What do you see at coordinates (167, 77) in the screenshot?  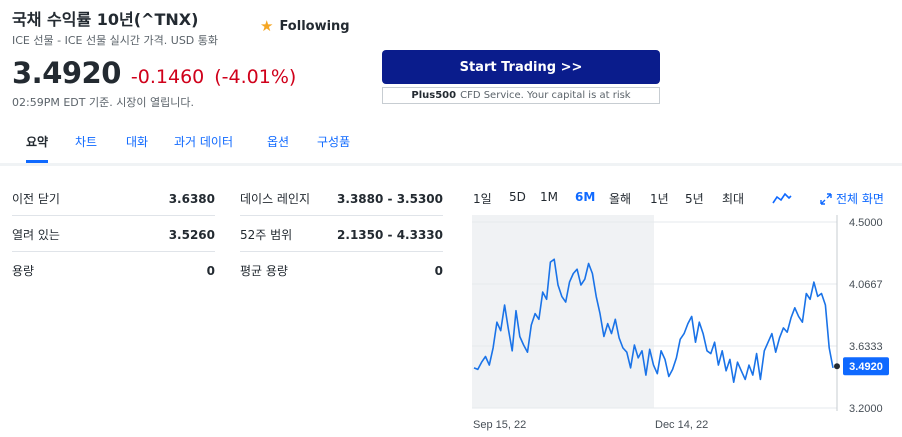 I see `price-change: -0.1460` at bounding box center [167, 77].